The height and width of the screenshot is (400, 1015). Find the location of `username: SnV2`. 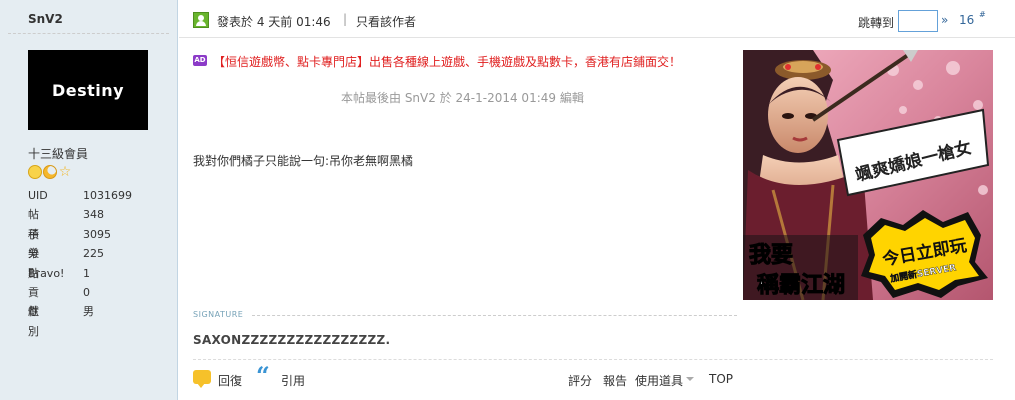

username: SnV2 is located at coordinates (45, 19).